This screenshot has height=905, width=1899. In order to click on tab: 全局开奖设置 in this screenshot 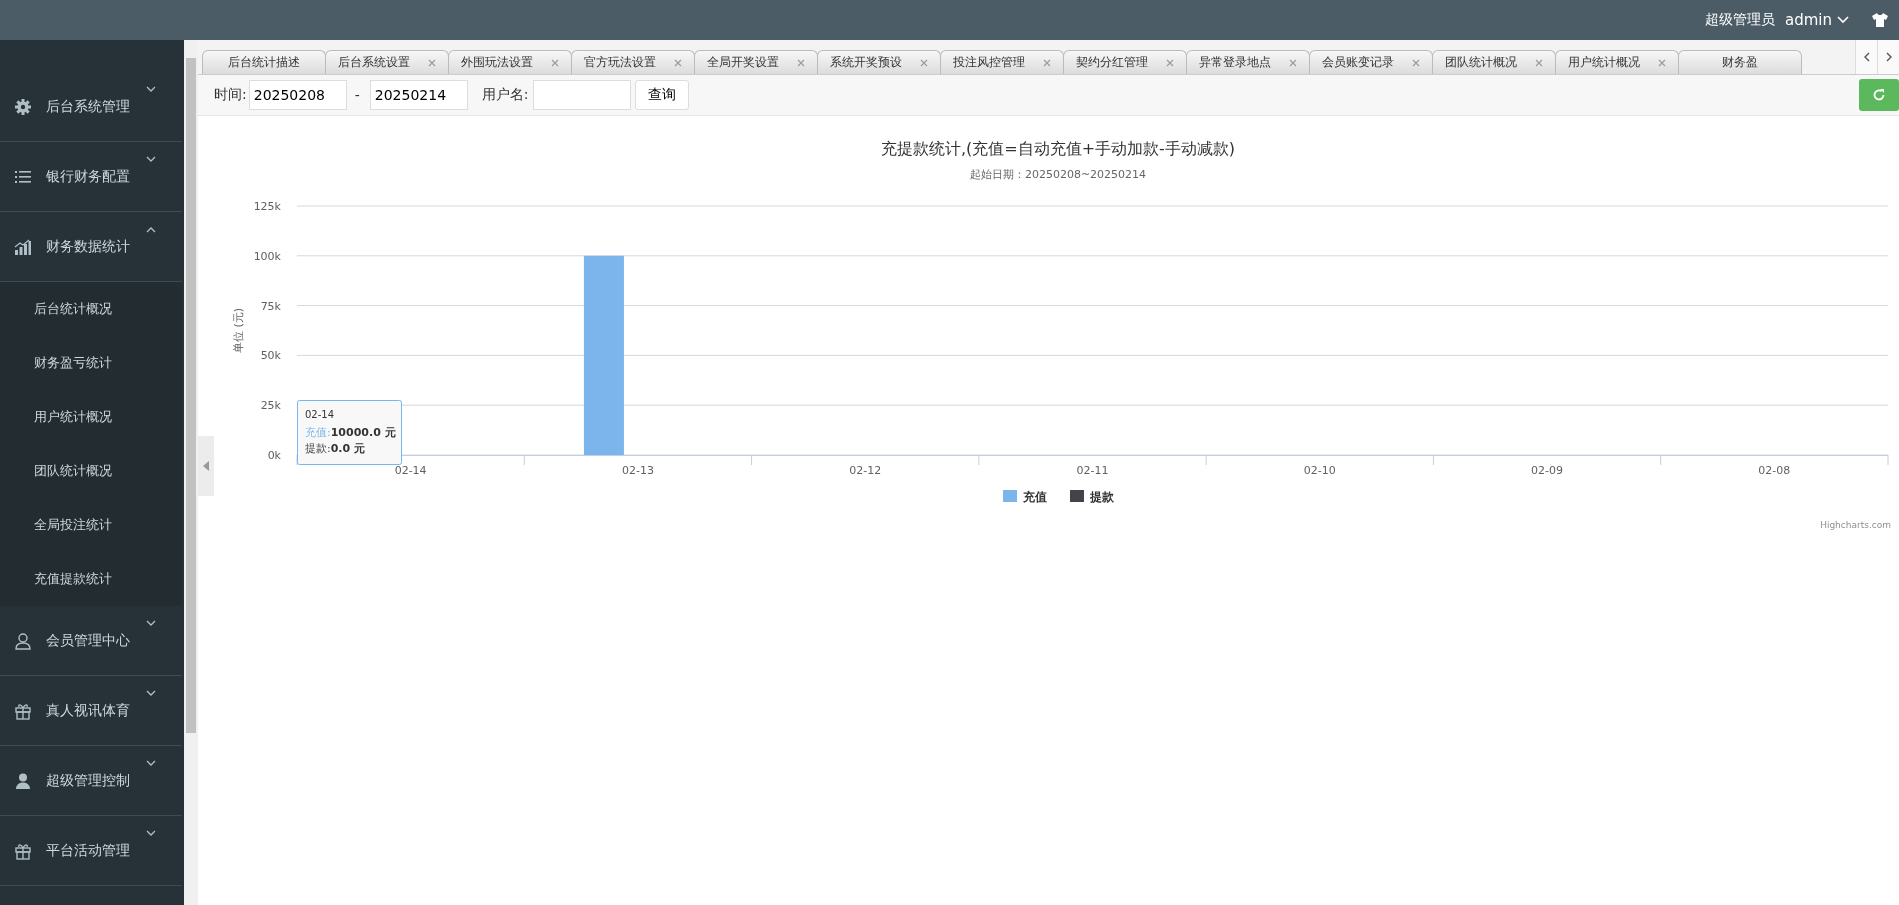, I will do `click(756, 62)`.